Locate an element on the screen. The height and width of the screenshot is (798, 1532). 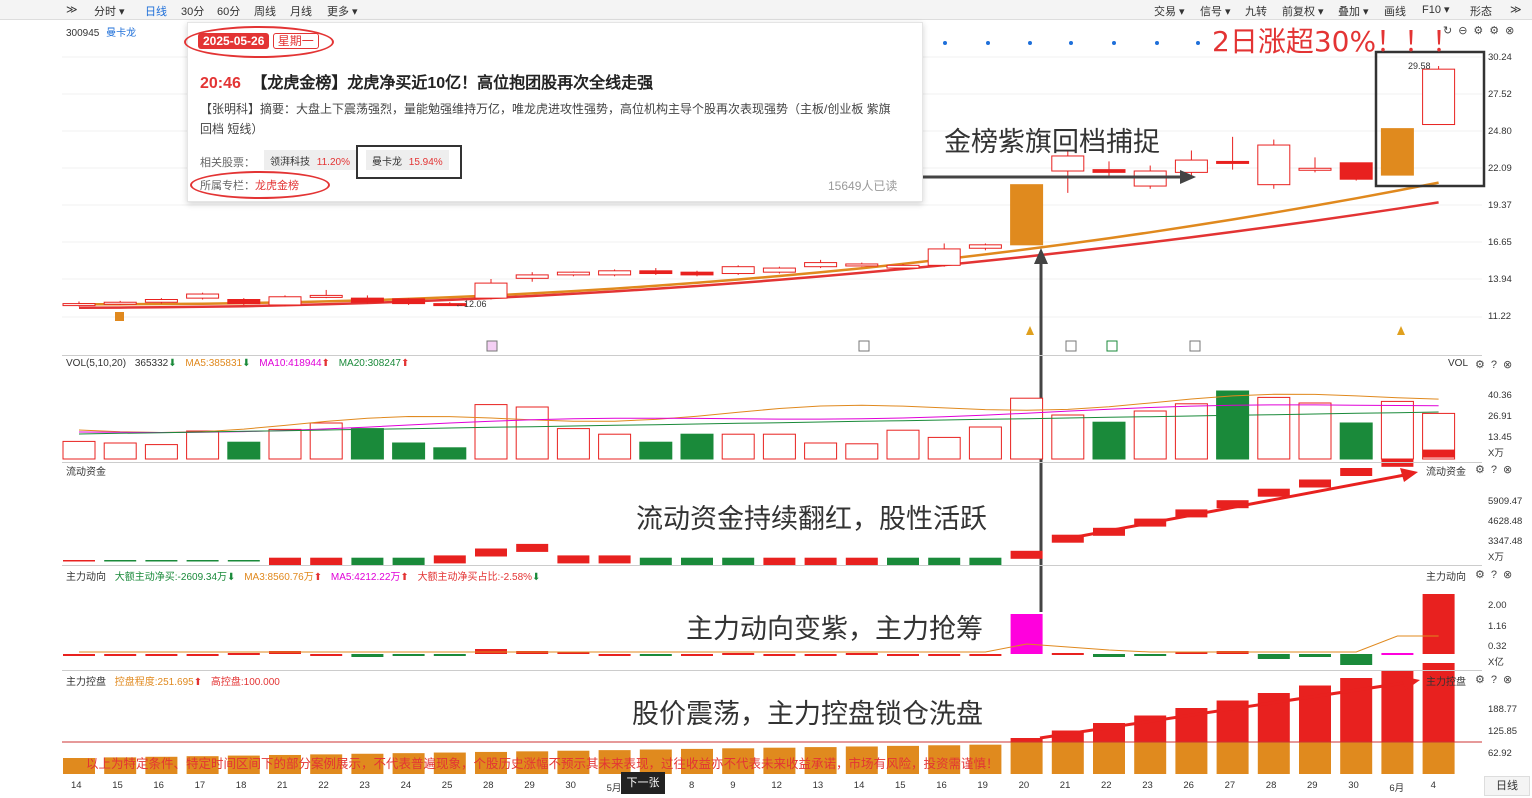
x-tick: 25 is located at coordinates (447, 785).